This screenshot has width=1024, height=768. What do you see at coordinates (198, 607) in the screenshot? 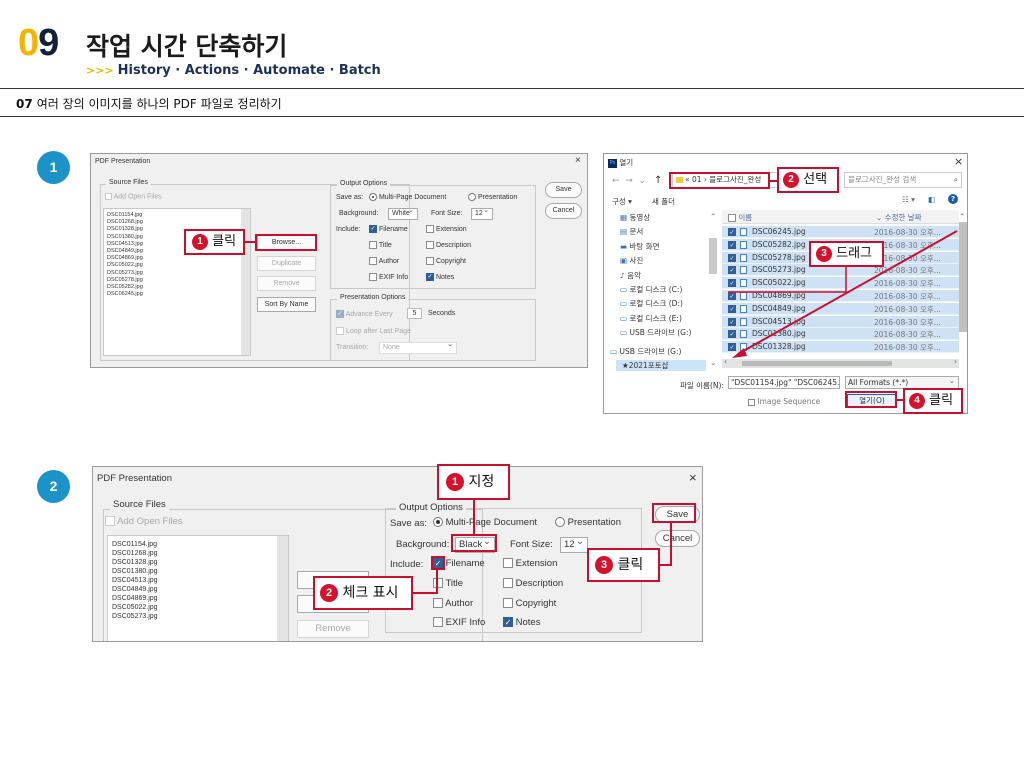
I see `file-list-item: DSC05022.jpg` at bounding box center [198, 607].